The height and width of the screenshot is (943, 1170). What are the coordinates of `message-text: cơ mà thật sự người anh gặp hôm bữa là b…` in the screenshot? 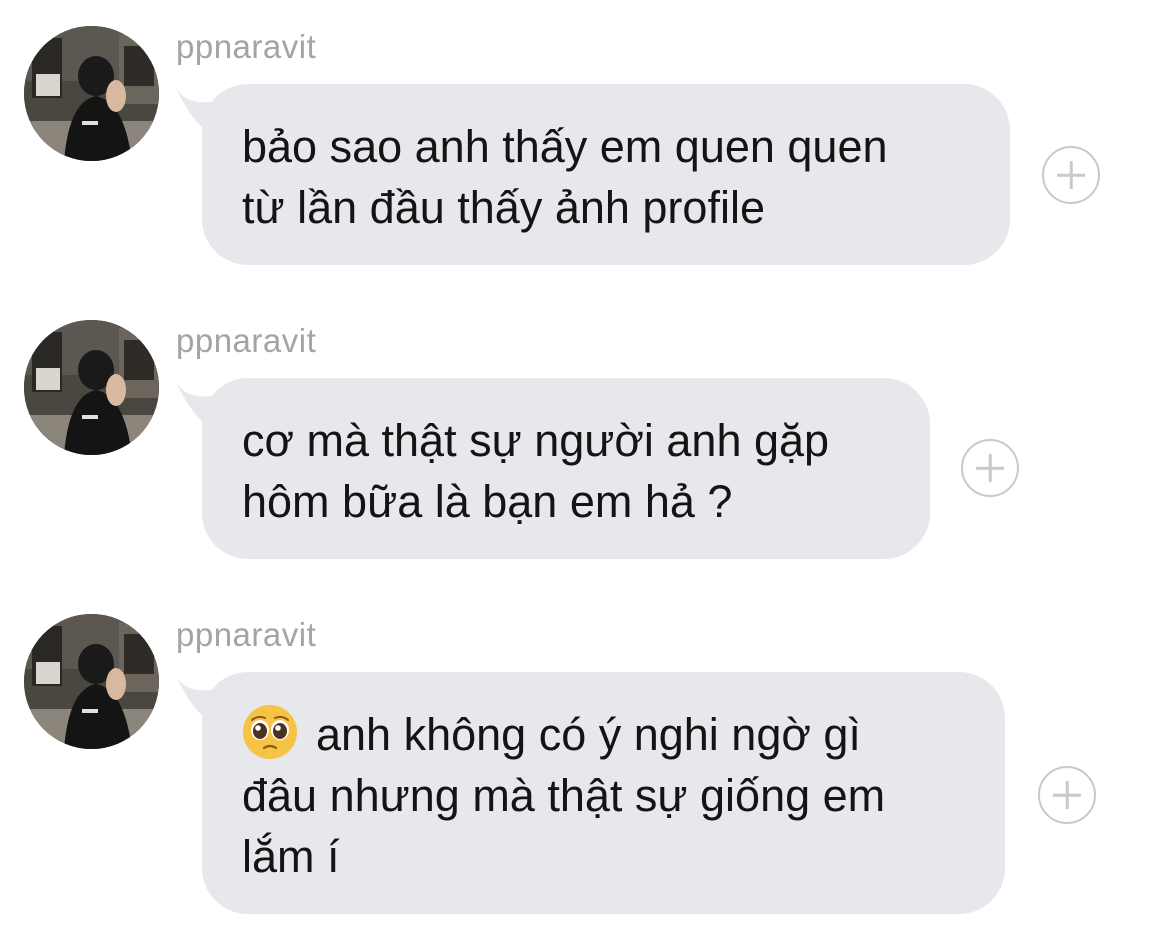 It's located at (536, 471).